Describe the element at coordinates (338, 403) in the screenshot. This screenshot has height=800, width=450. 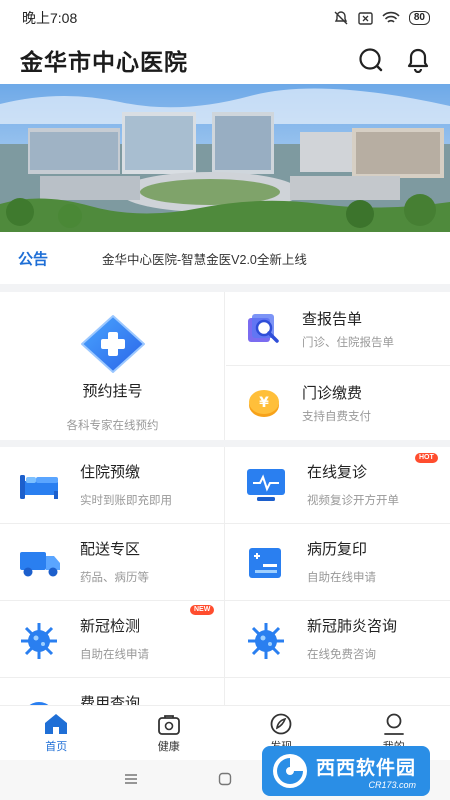
I see `outpatient-pay-button: ¥ 门诊缴费 支持自费支付` at that location.